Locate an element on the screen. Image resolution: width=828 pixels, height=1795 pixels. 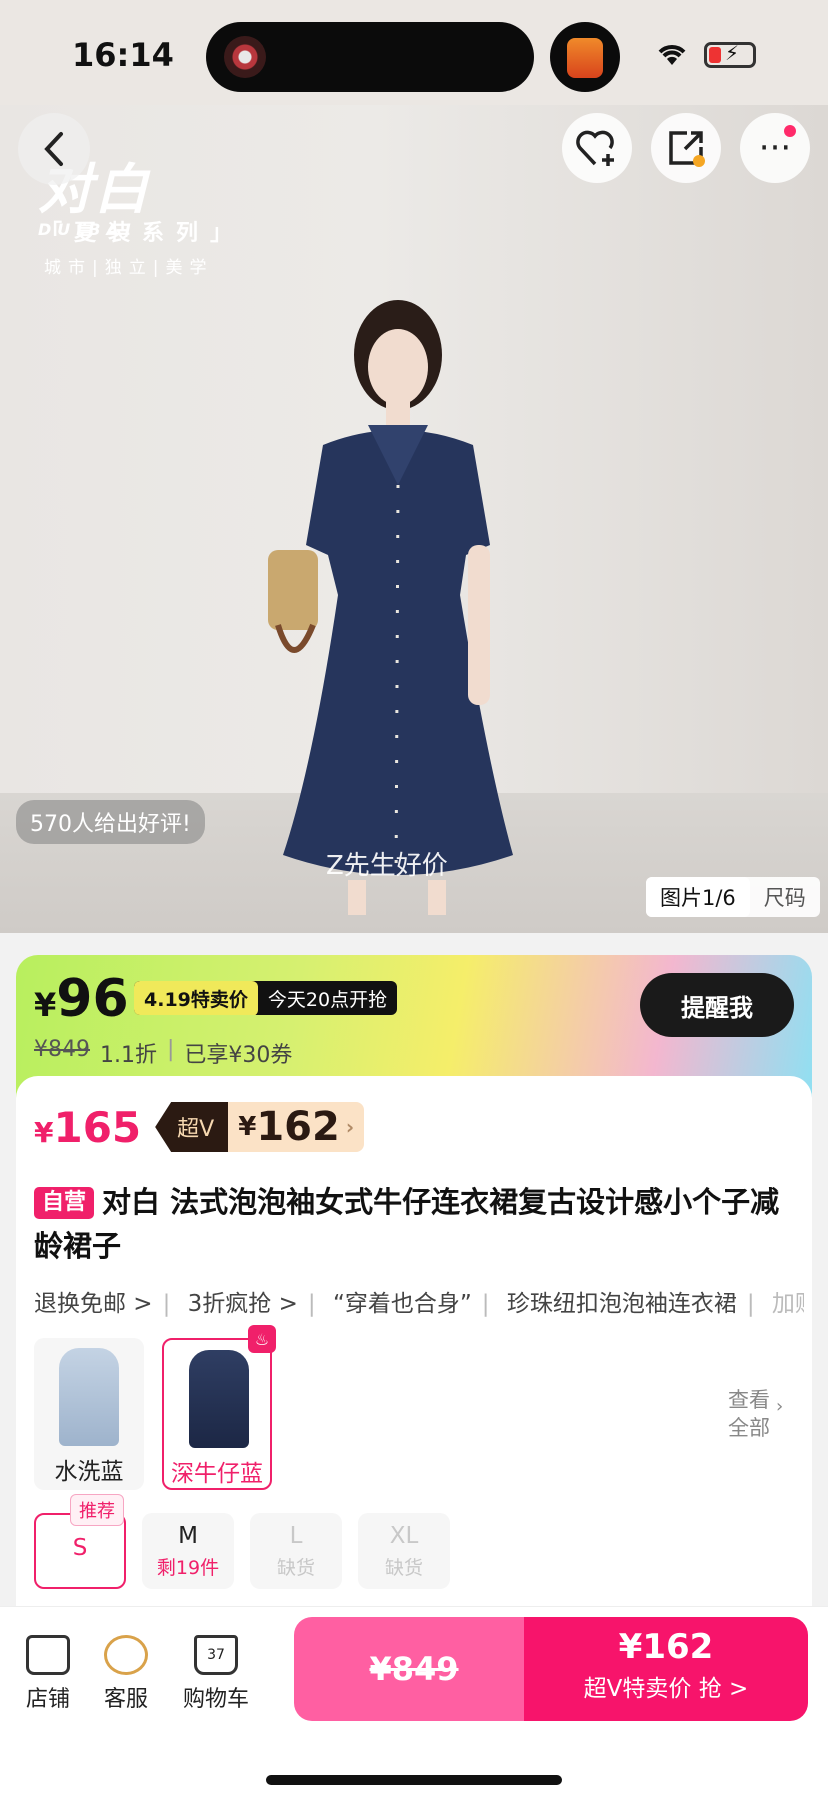
cart-count: 37 is located at coordinates (216, 1655).